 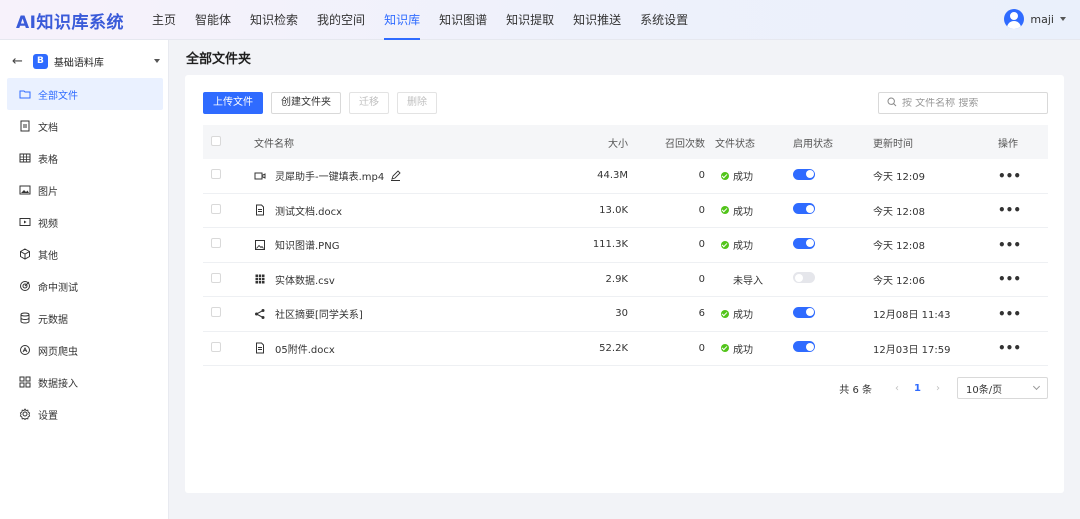 What do you see at coordinates (213, 20) in the screenshot?
I see `nav-item-agent: 智能体` at bounding box center [213, 20].